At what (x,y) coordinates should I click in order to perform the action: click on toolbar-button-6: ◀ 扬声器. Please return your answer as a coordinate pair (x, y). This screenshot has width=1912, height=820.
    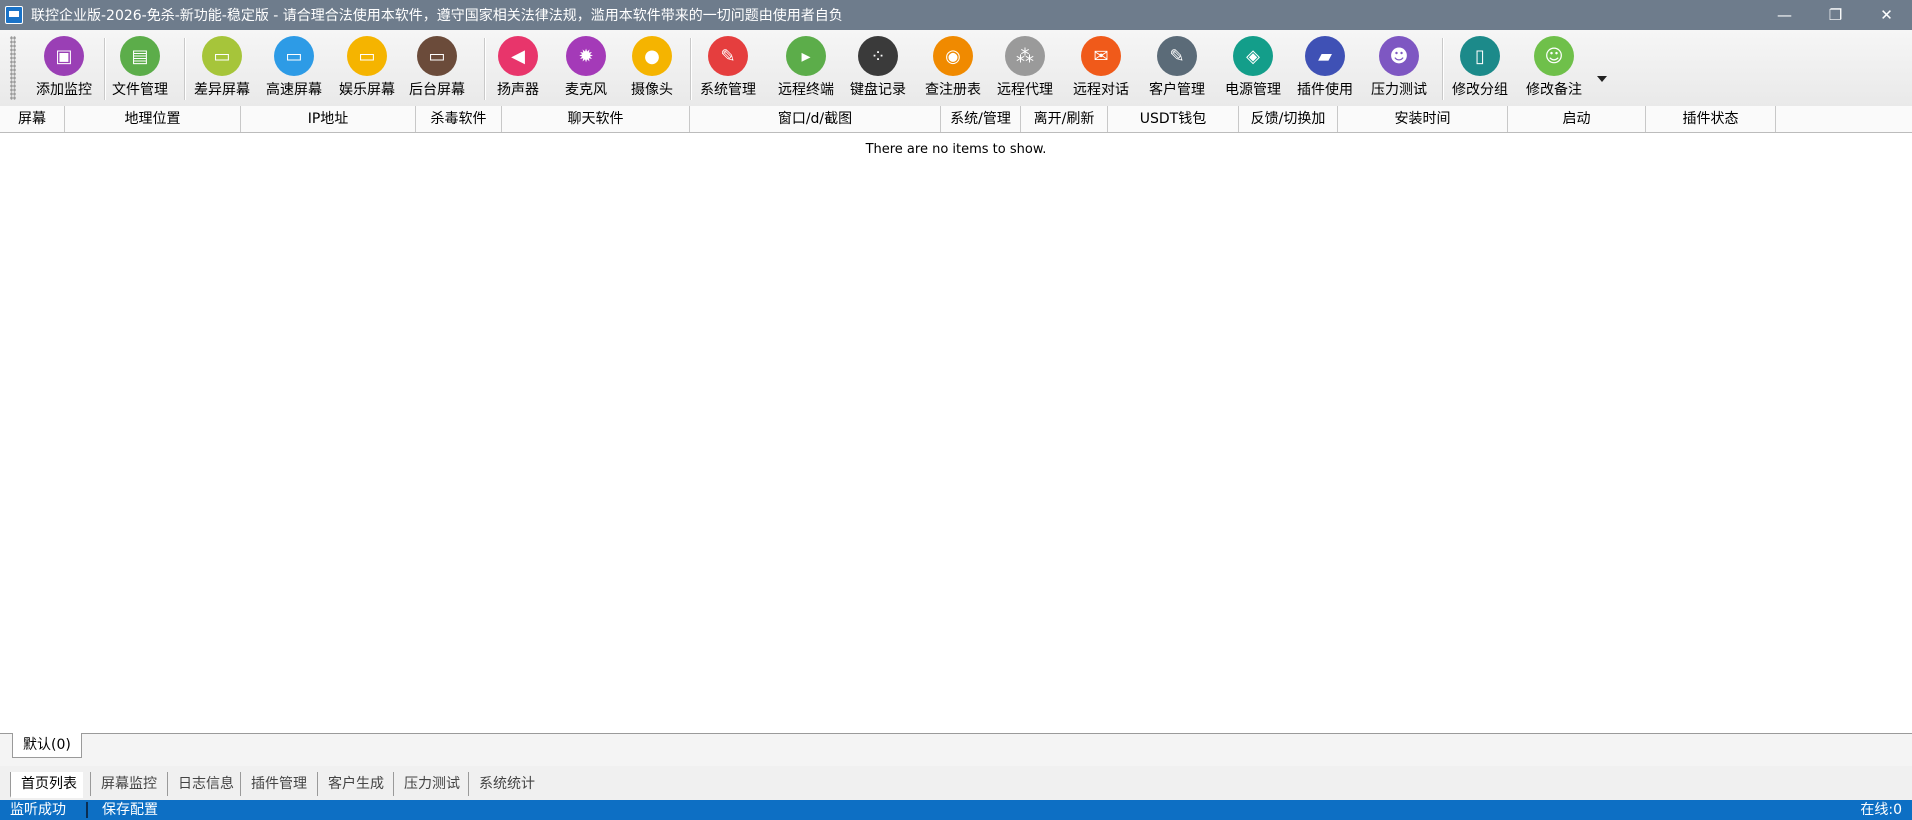
    Looking at the image, I should click on (518, 69).